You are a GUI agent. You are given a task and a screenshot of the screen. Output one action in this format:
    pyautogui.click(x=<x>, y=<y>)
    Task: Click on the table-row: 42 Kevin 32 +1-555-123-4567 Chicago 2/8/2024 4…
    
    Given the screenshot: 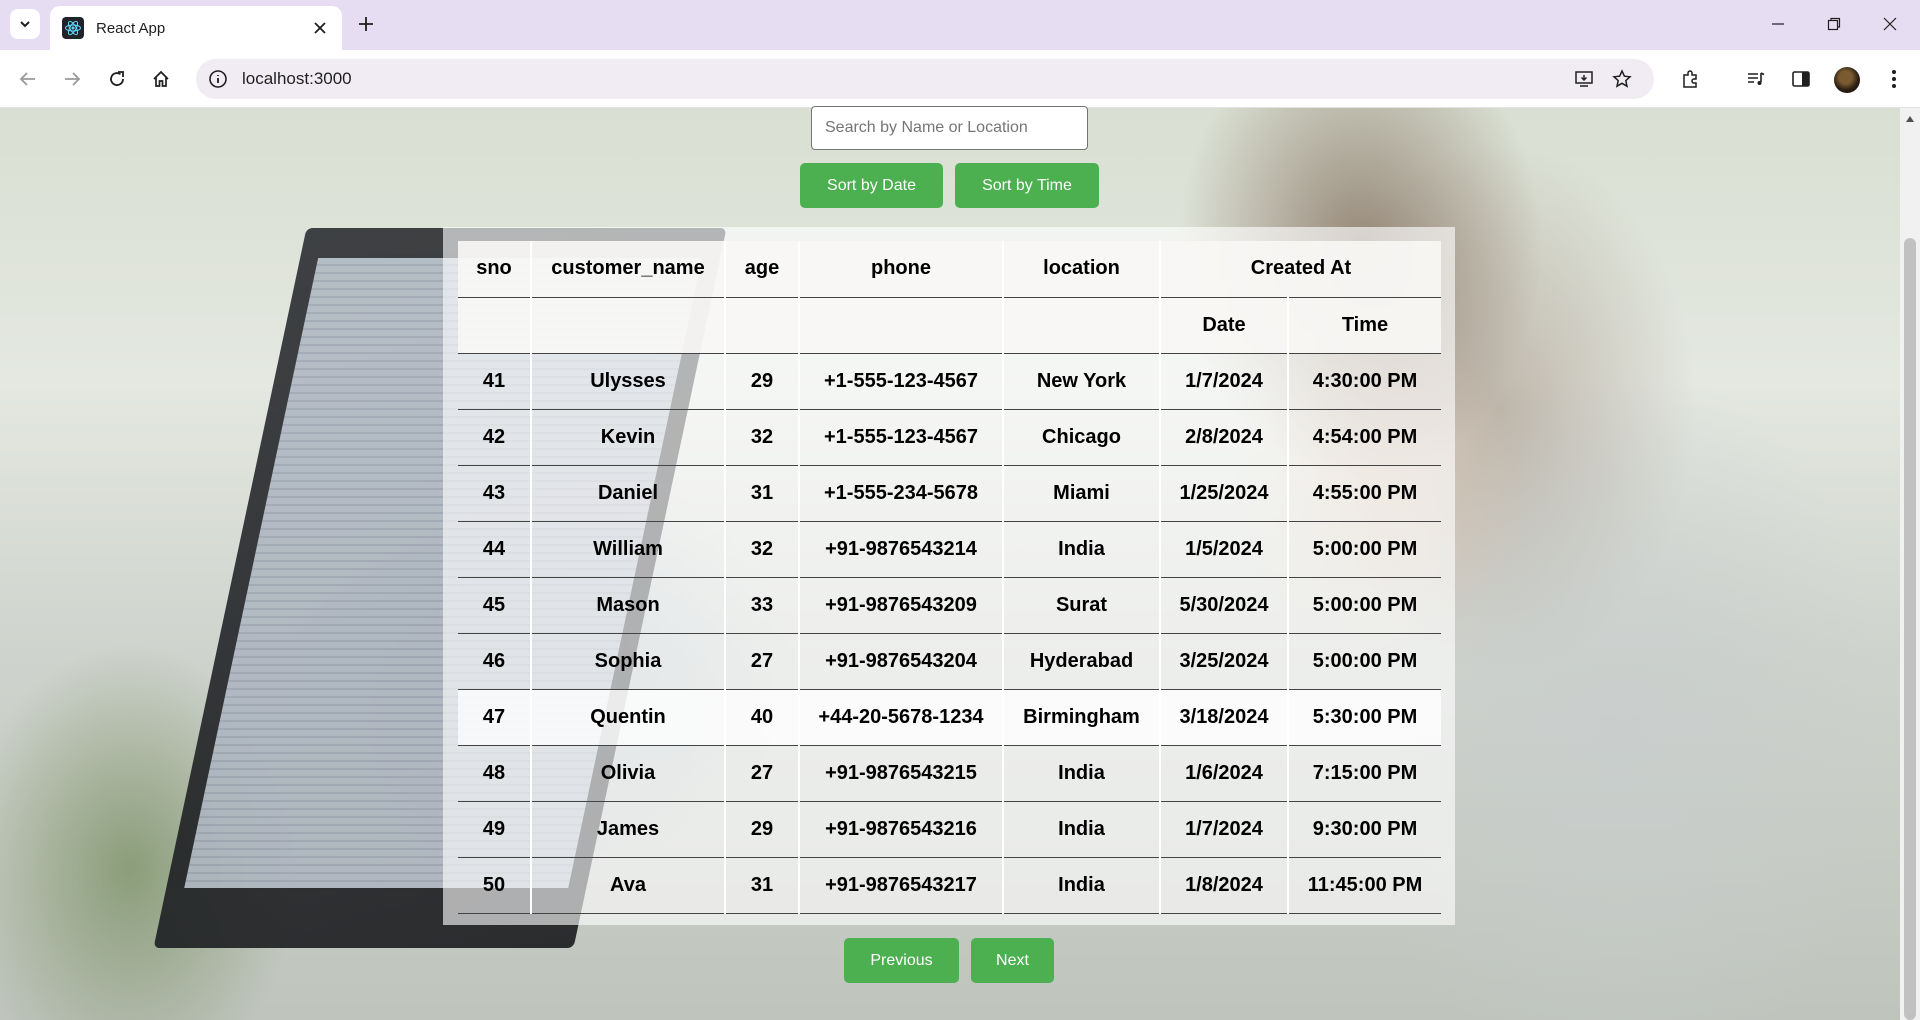 What is the action you would take?
    pyautogui.click(x=949, y=437)
    